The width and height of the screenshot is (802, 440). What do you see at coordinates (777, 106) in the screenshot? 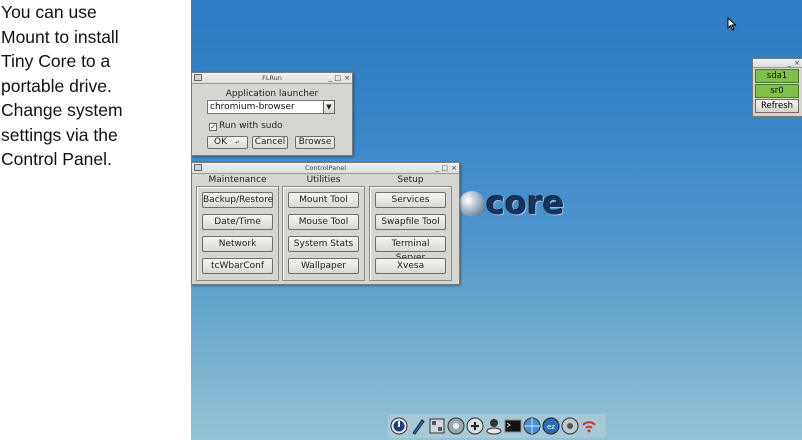
I see `refresh-button: Refresh` at bounding box center [777, 106].